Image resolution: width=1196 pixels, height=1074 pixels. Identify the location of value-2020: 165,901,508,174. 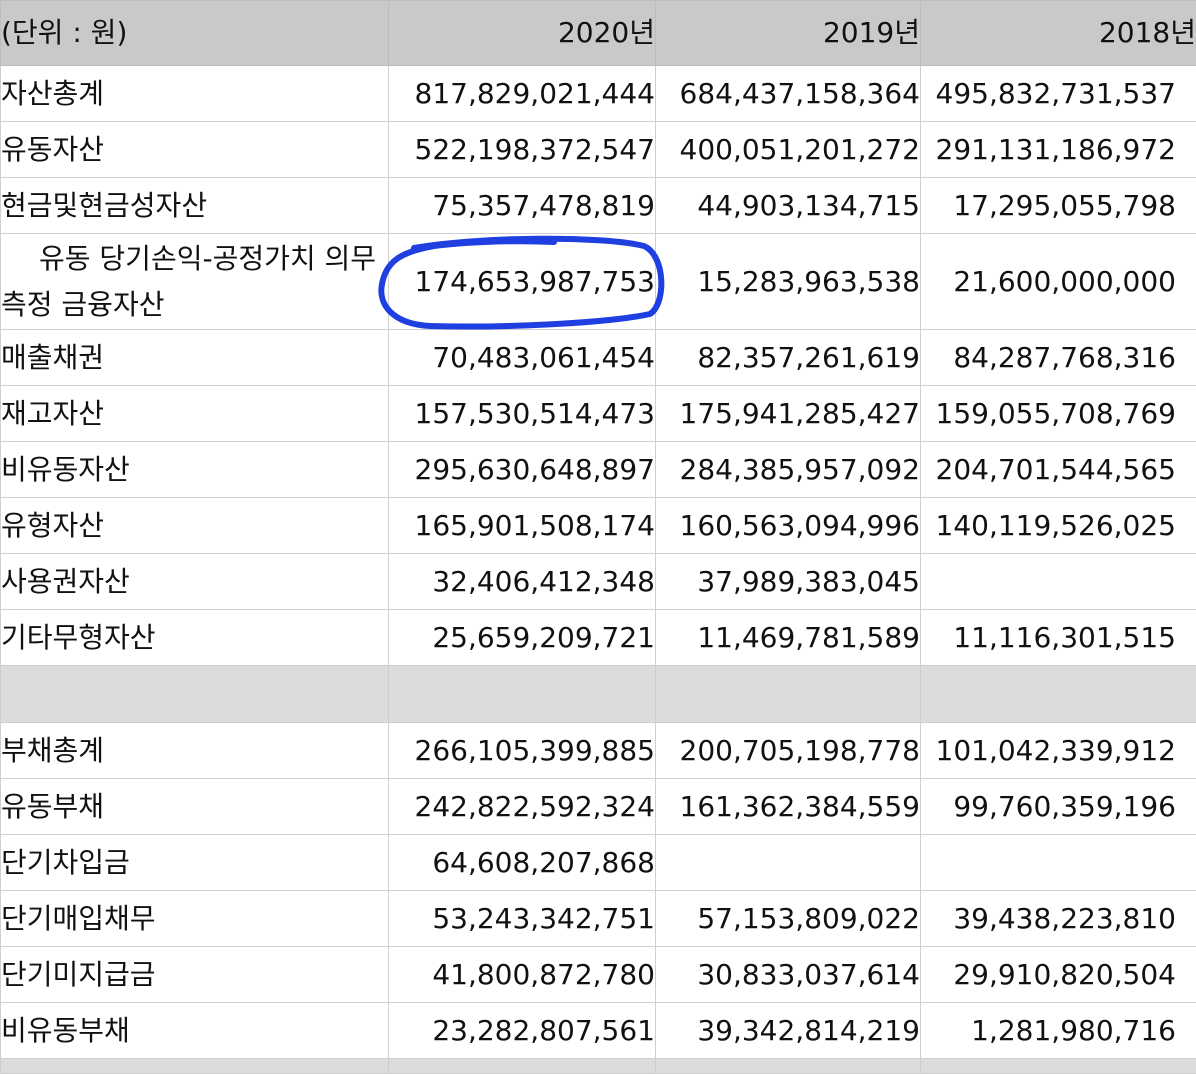
(522, 526).